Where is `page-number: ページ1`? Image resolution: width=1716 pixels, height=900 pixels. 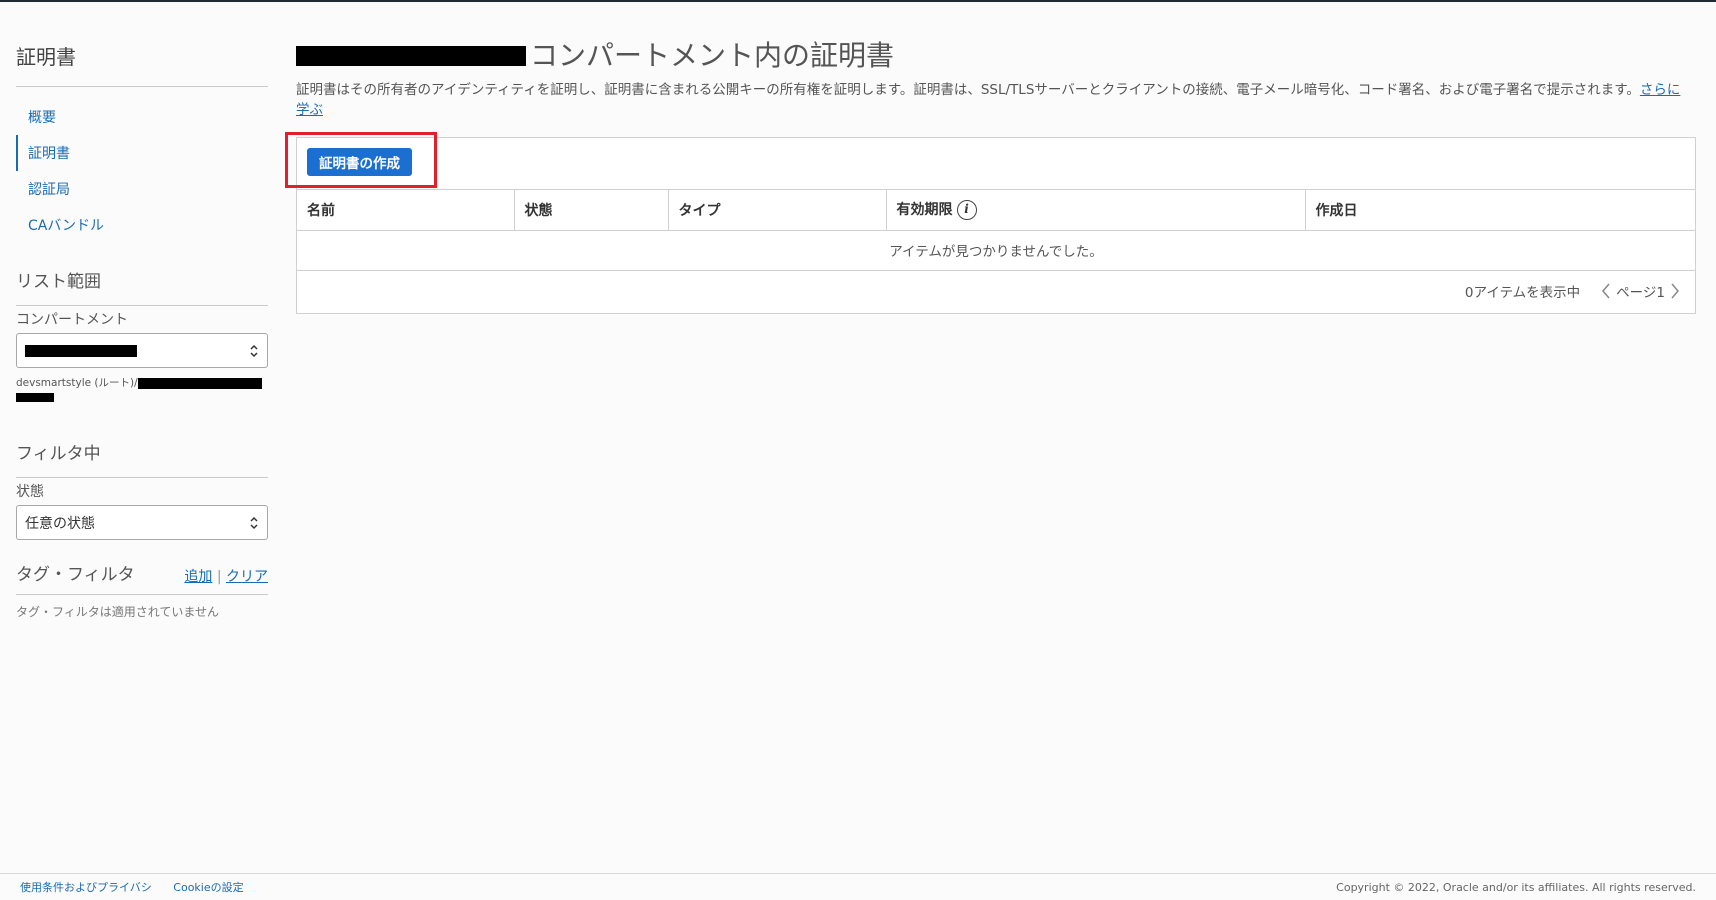 page-number: ページ1 is located at coordinates (1640, 292).